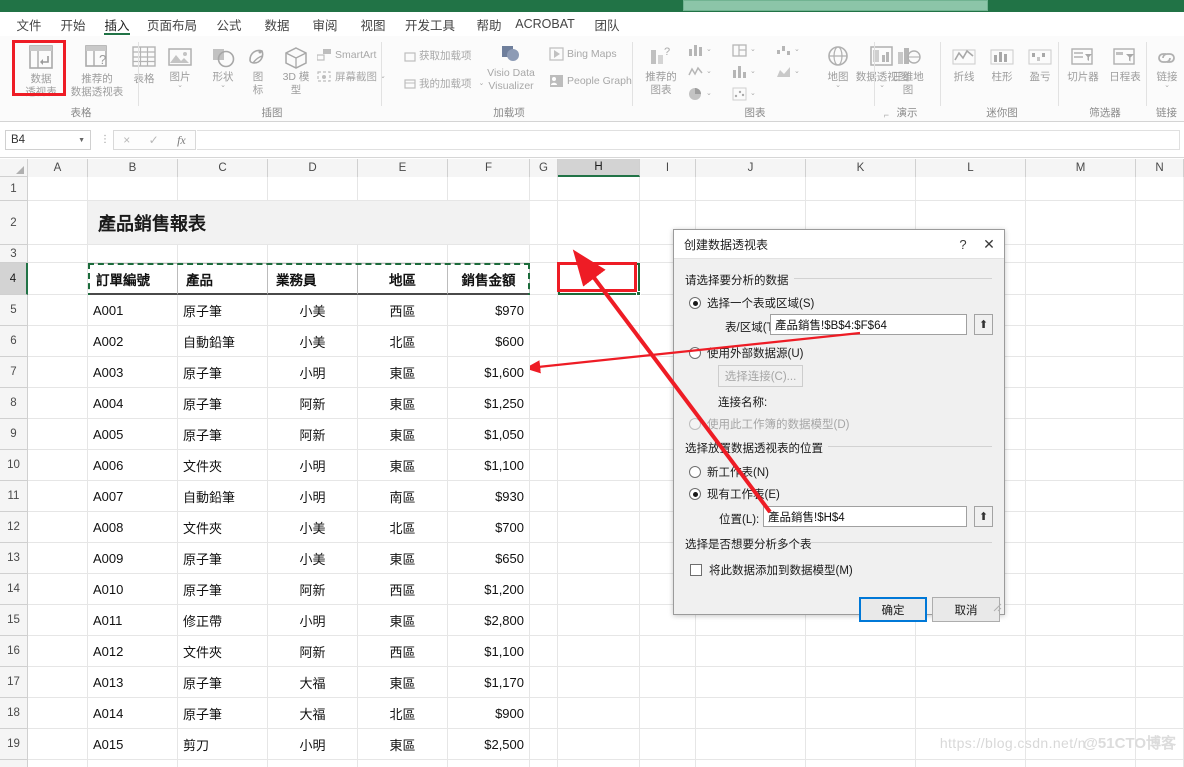  I want to click on cell-C20: 原子筆, so click(223, 763).